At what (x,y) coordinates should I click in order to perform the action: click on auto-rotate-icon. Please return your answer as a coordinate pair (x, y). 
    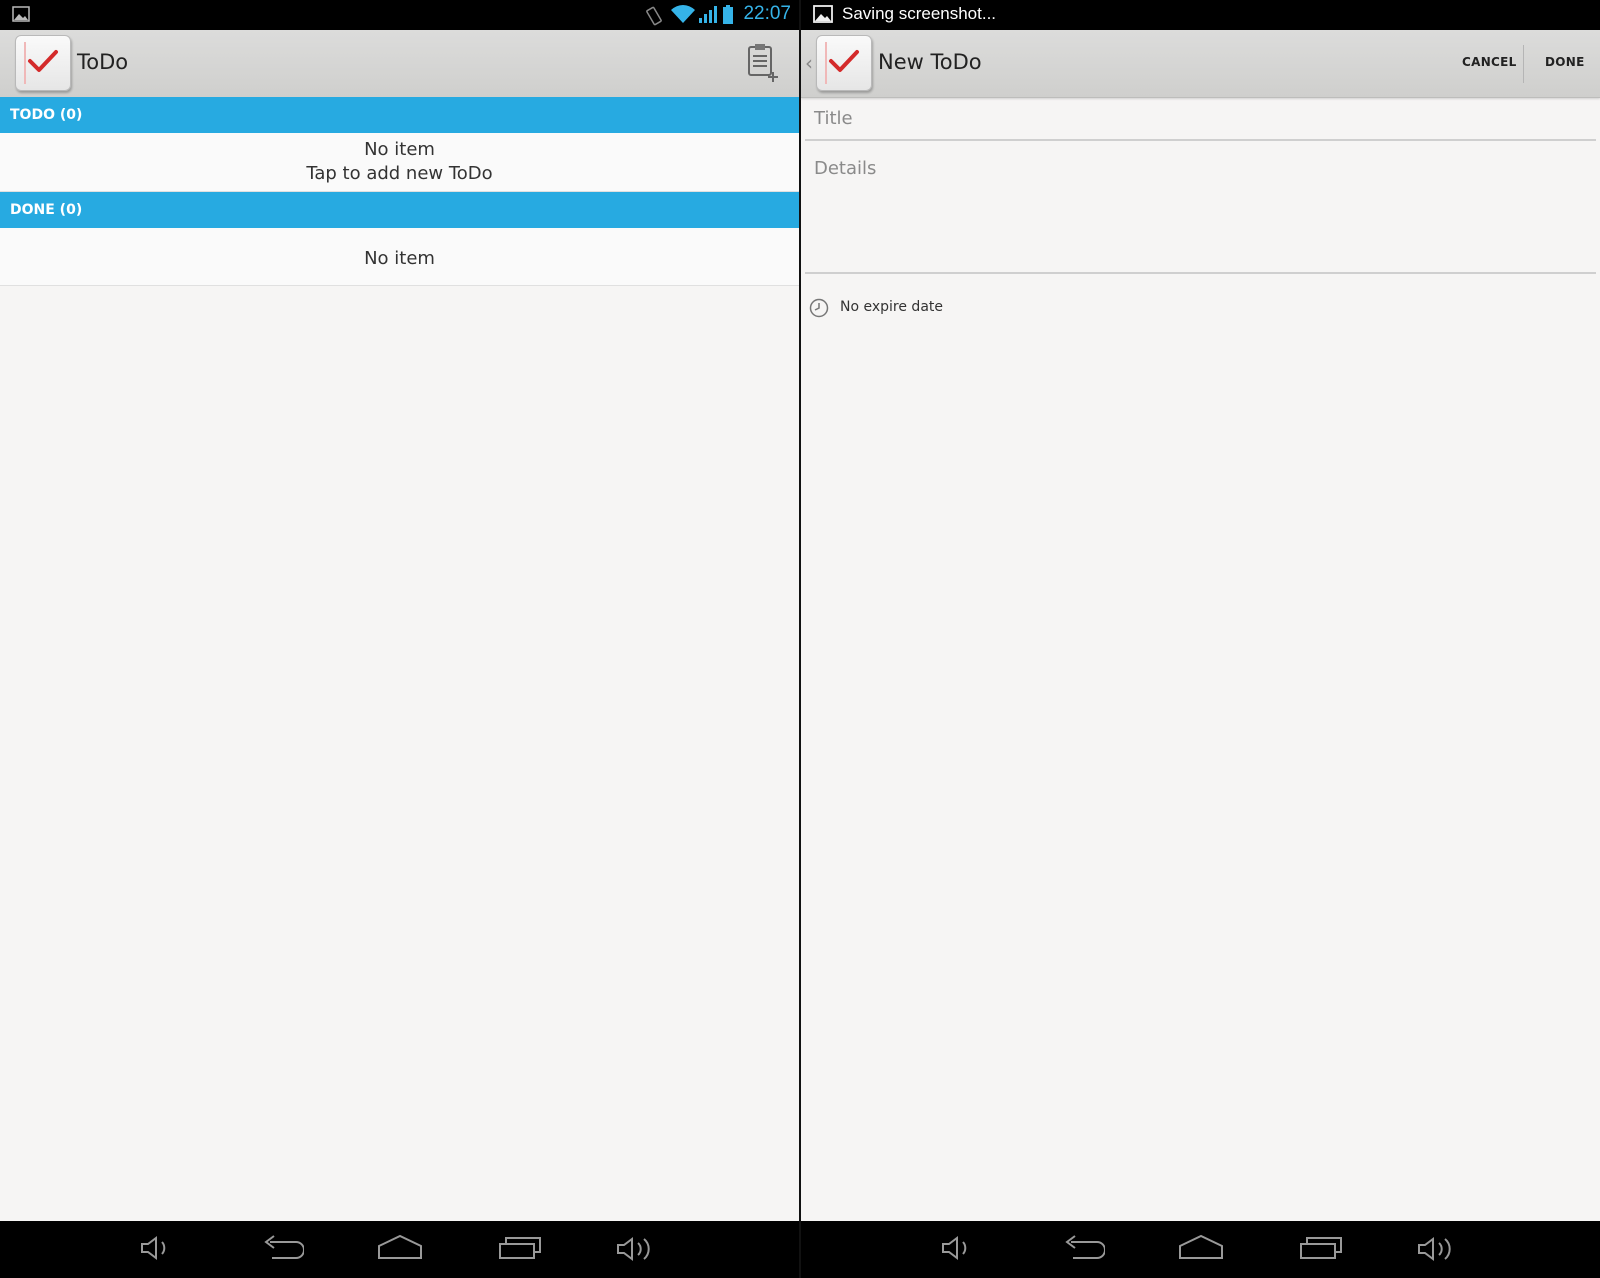
    Looking at the image, I should click on (654, 18).